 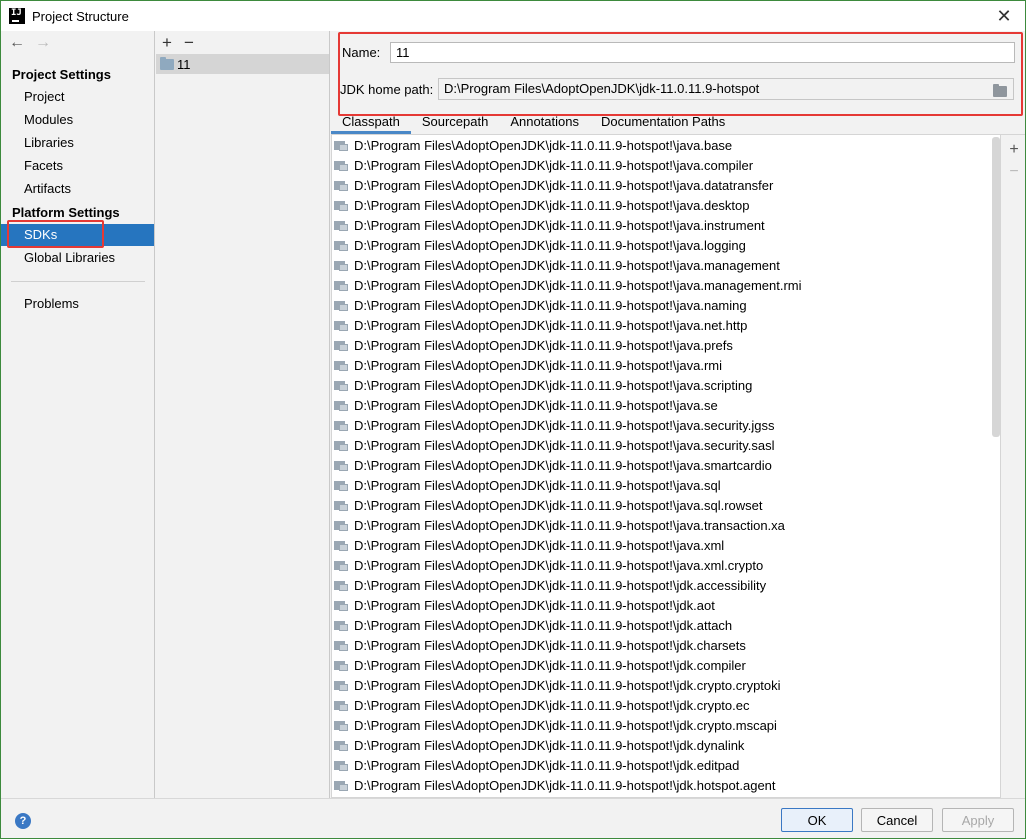 What do you see at coordinates (242, 64) in the screenshot?
I see `sdk-list-item: 11` at bounding box center [242, 64].